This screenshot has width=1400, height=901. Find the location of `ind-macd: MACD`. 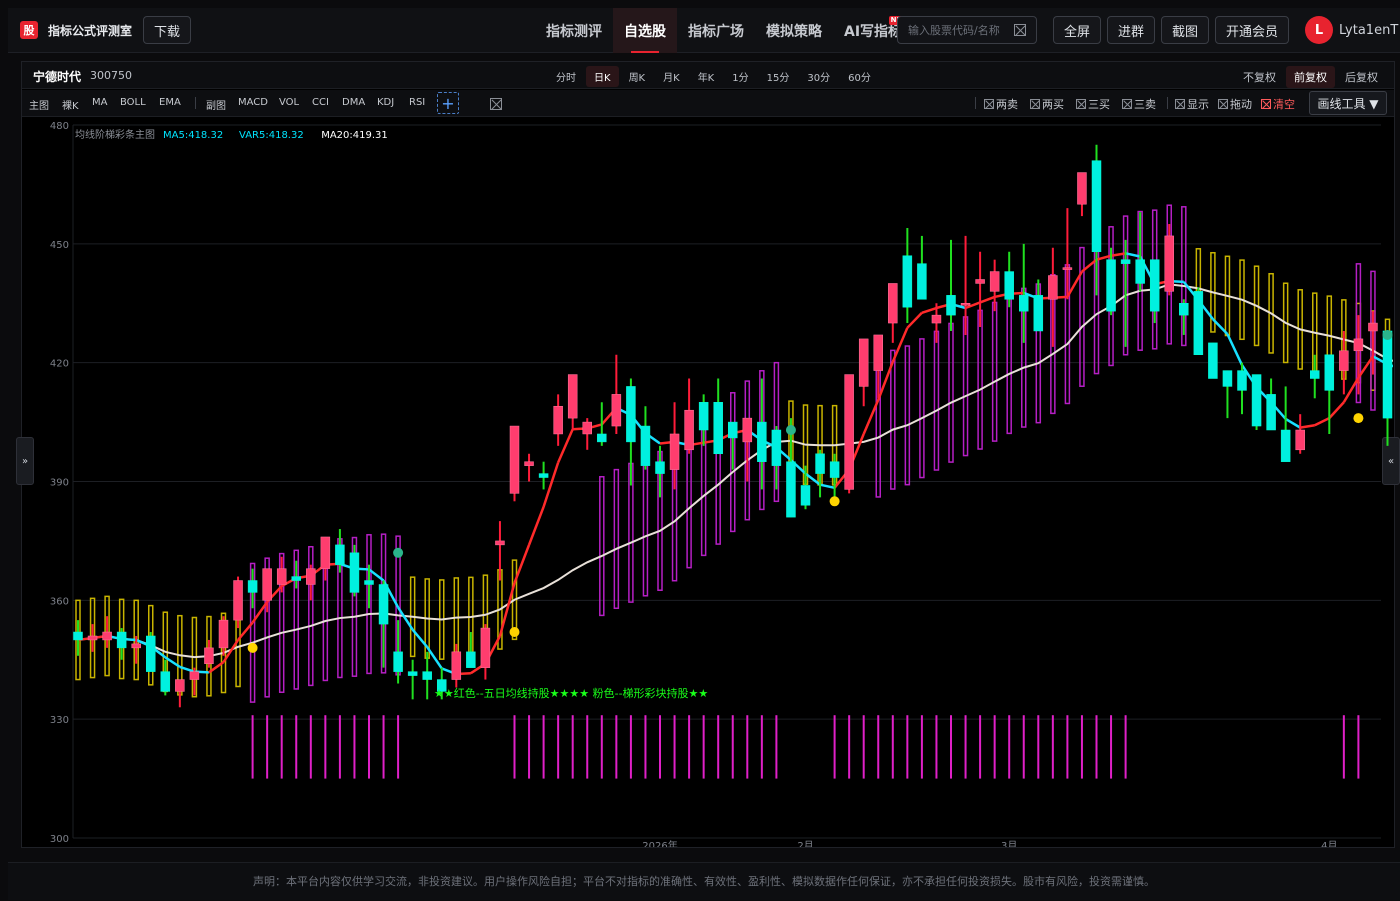

ind-macd: MACD is located at coordinates (253, 102).